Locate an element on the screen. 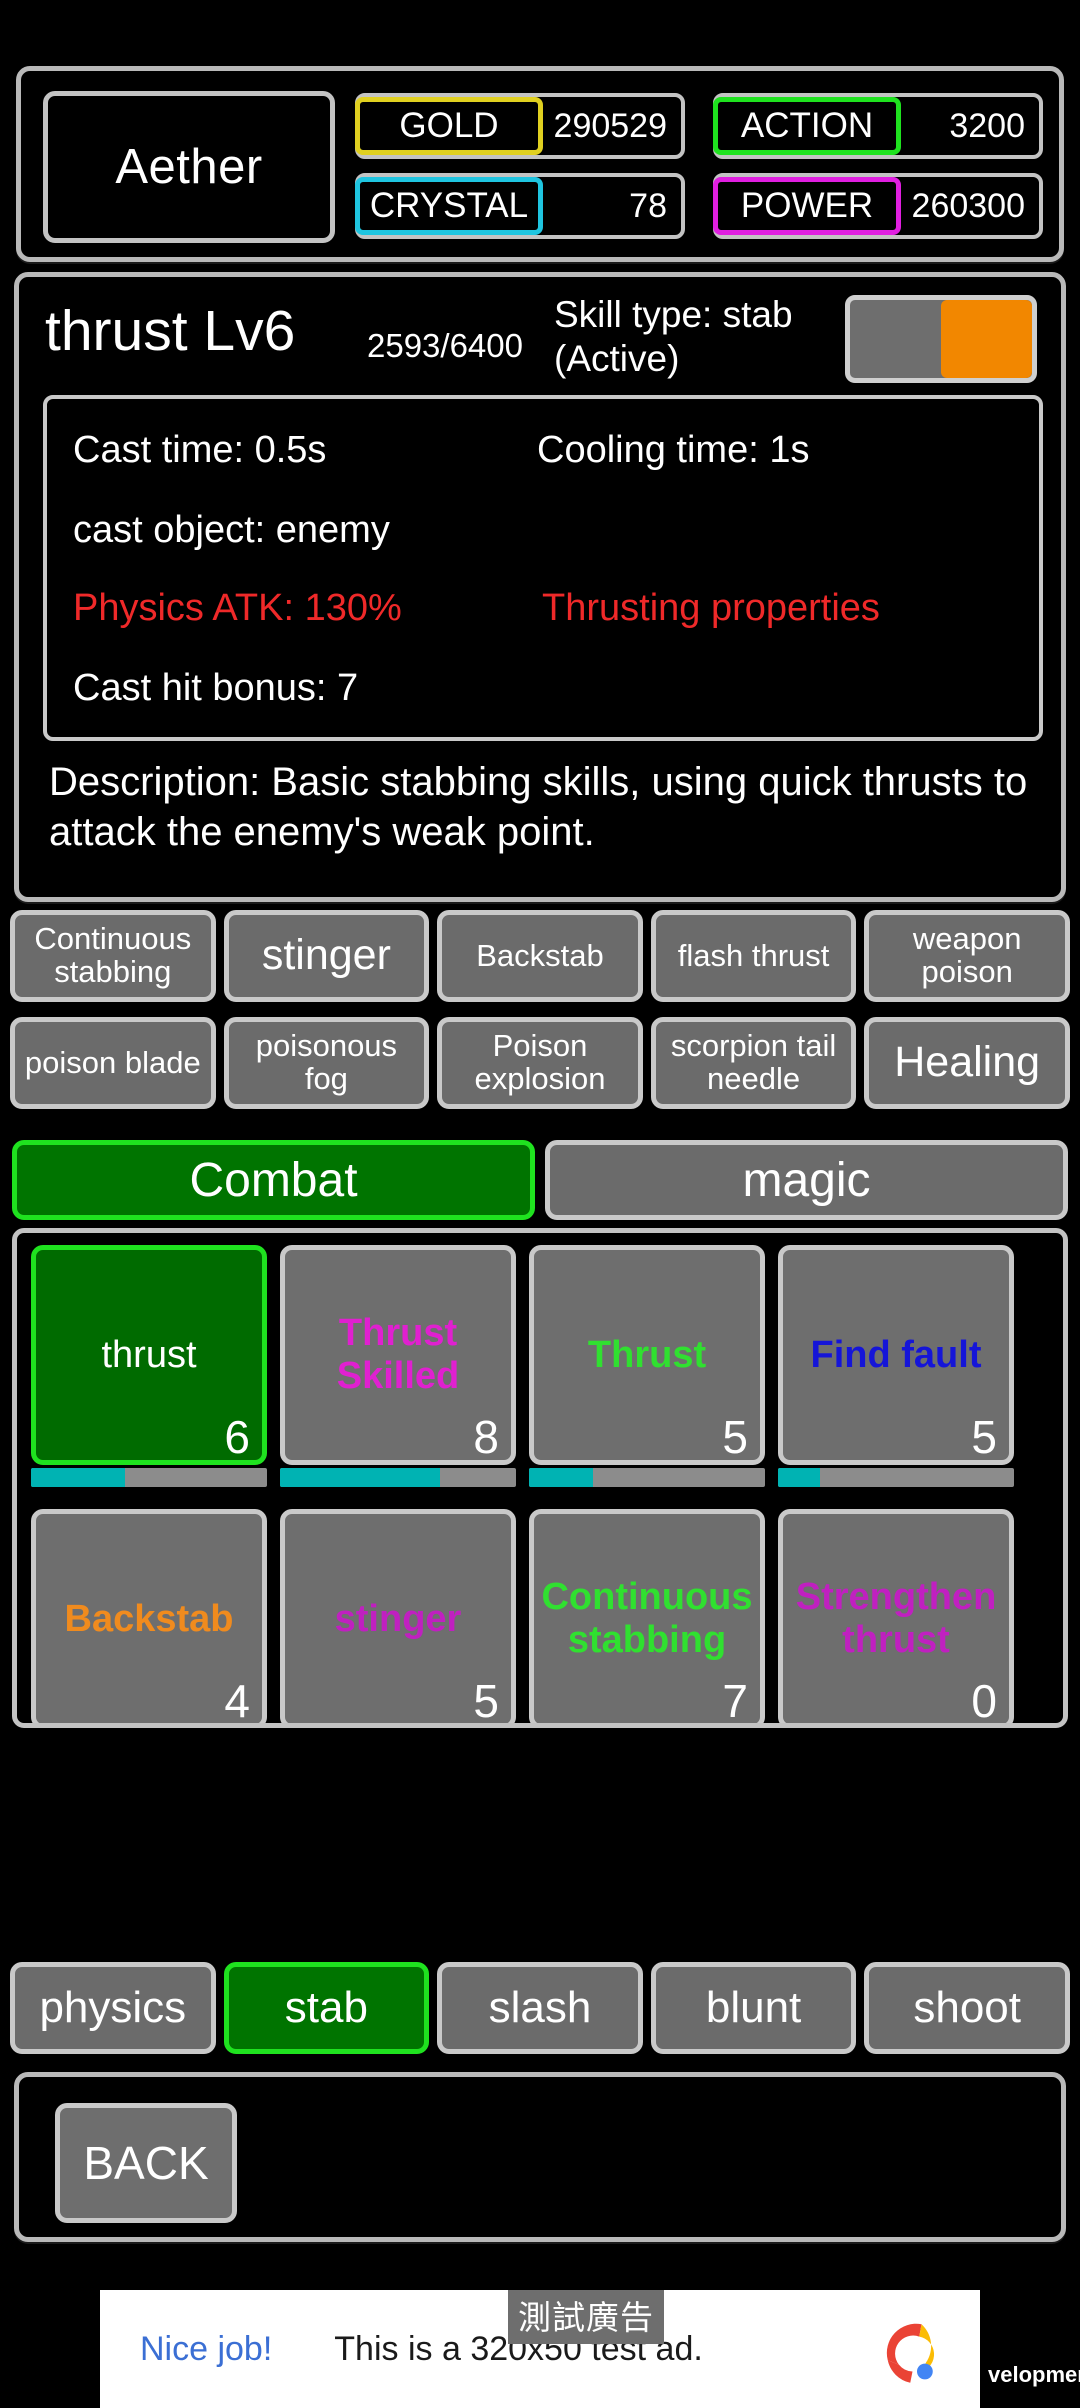  skill-card-body: thrust 6 is located at coordinates (149, 1355).